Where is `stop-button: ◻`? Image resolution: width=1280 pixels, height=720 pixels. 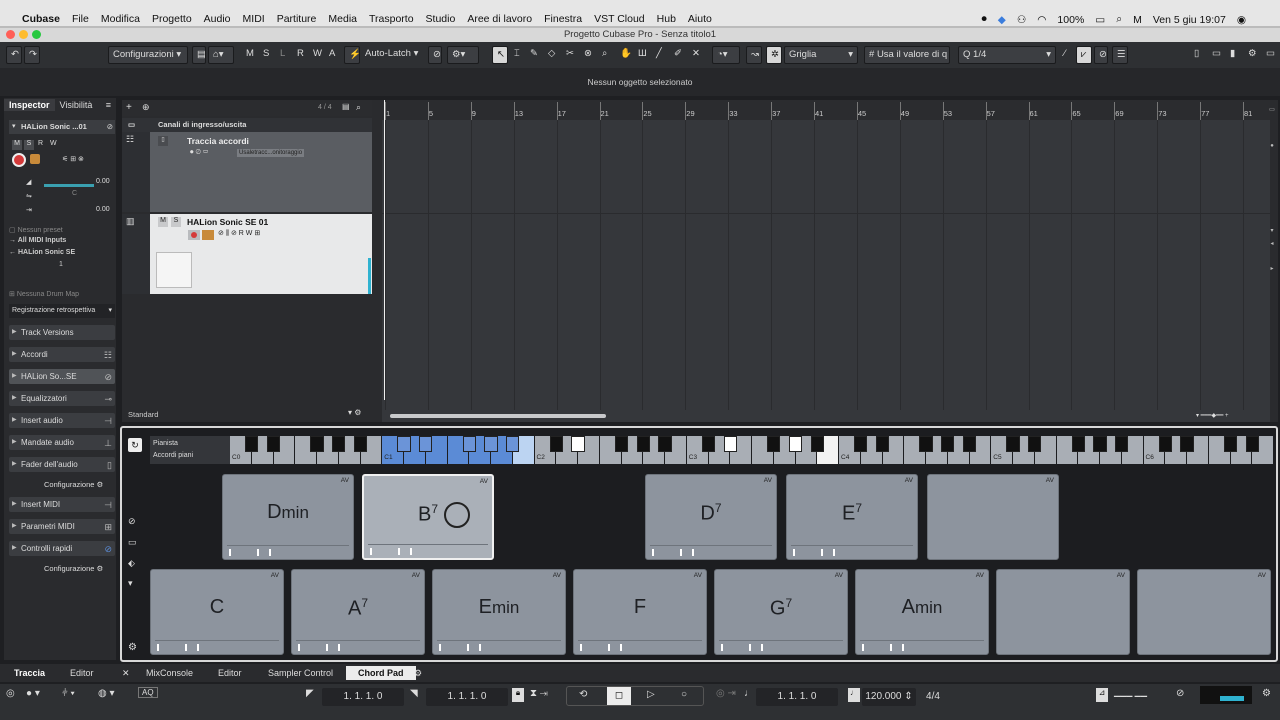
stop-button: ◻ is located at coordinates (619, 696).